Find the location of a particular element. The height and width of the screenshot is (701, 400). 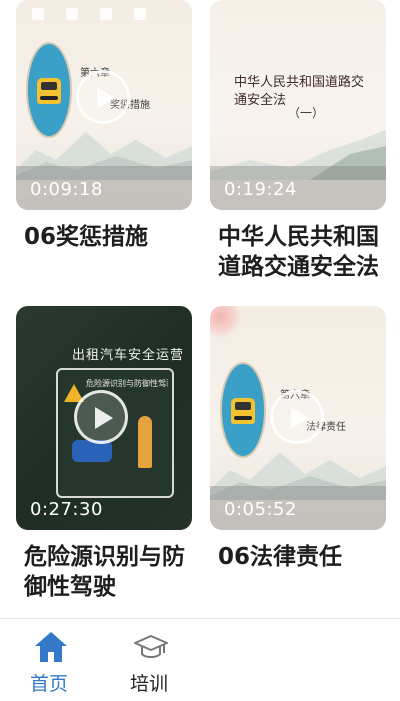

flower-decoration is located at coordinates (225, 326).